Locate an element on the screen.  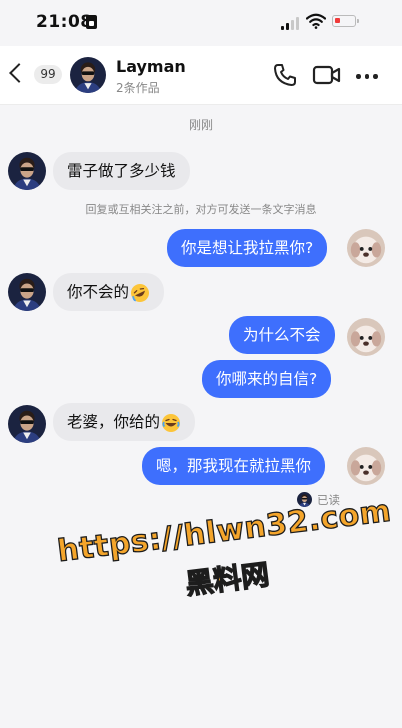
chevron-left-icon is located at coordinates (19, 73).